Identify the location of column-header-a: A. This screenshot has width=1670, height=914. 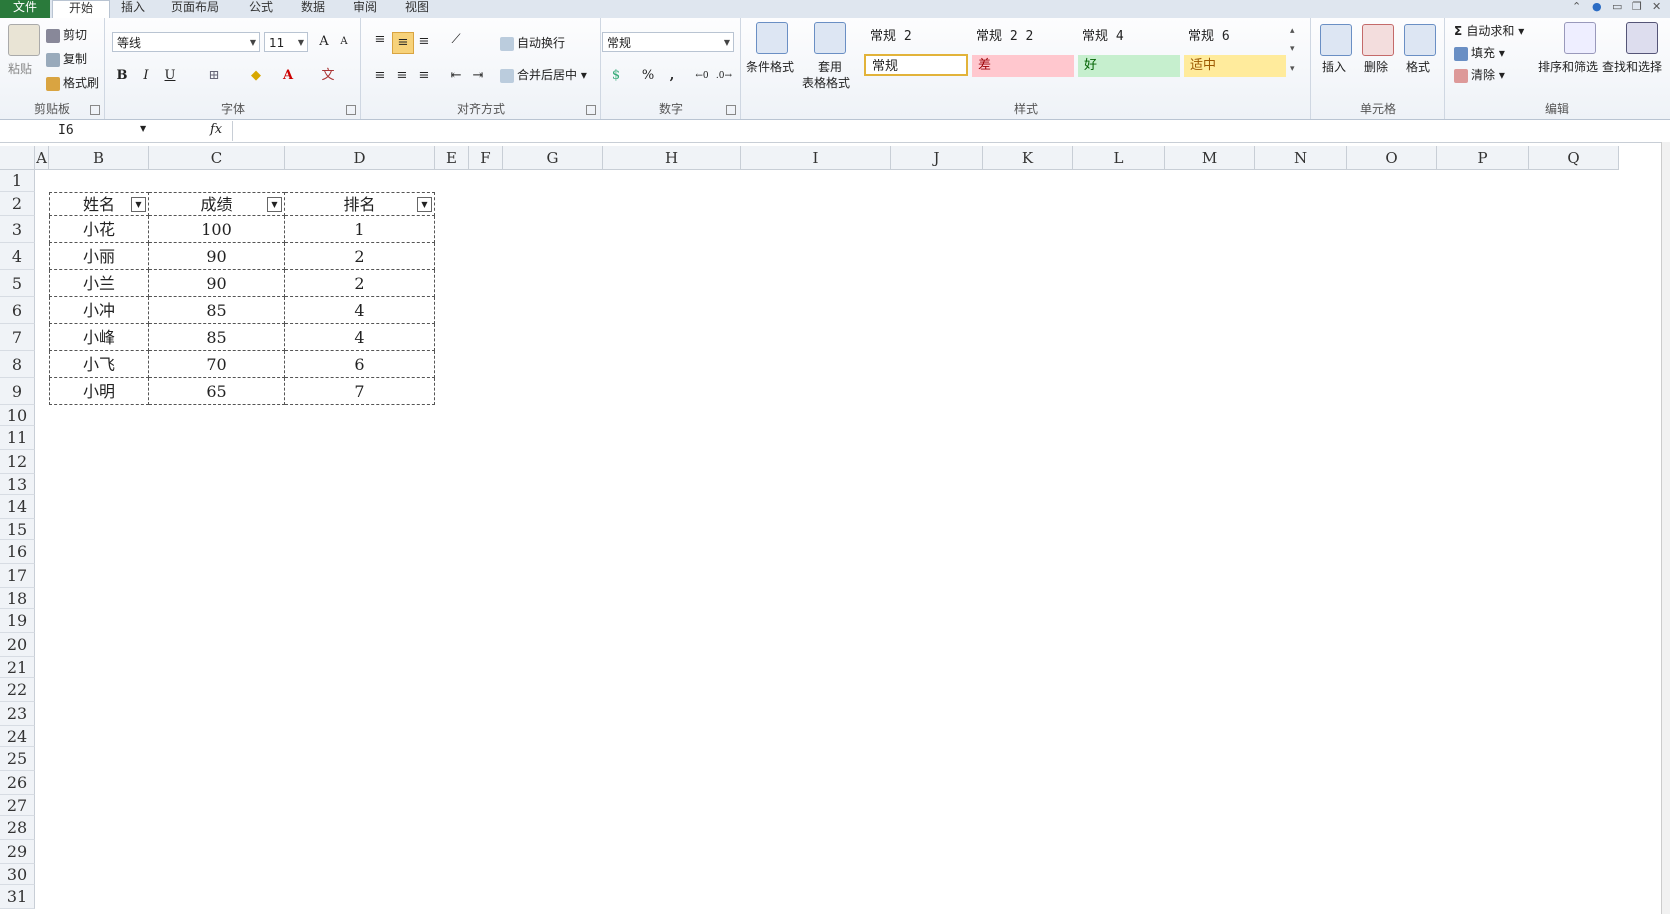
(42, 158).